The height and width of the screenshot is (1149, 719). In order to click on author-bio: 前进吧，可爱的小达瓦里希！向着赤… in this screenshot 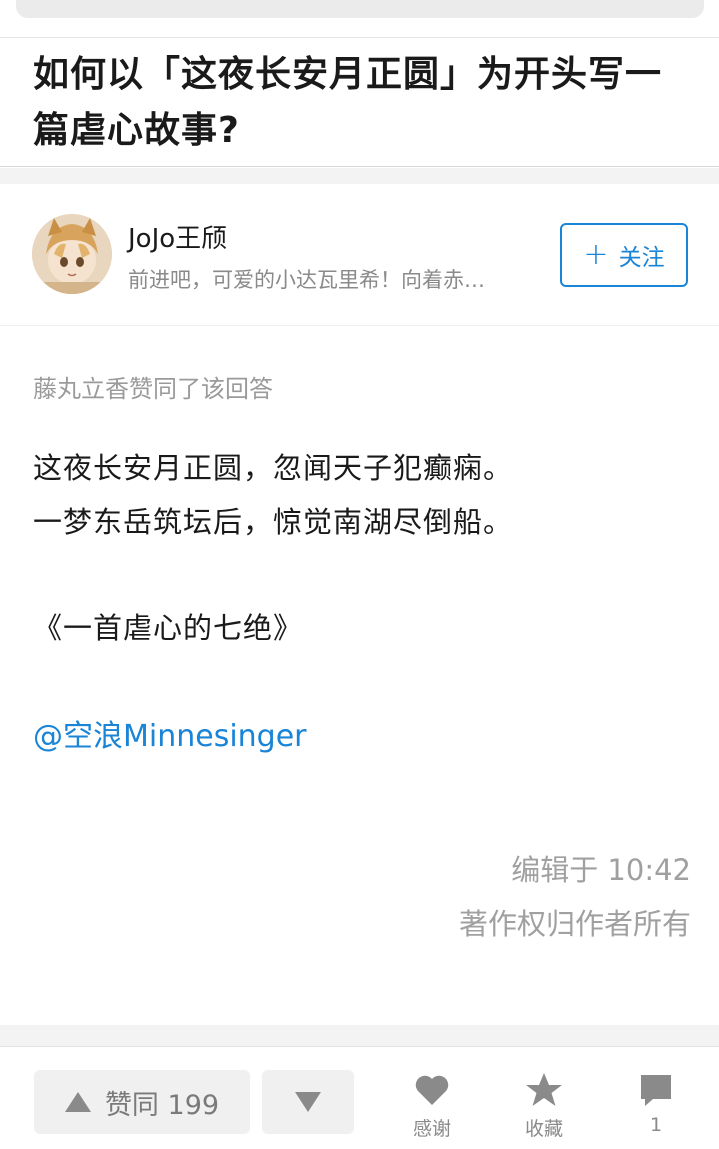, I will do `click(306, 280)`.